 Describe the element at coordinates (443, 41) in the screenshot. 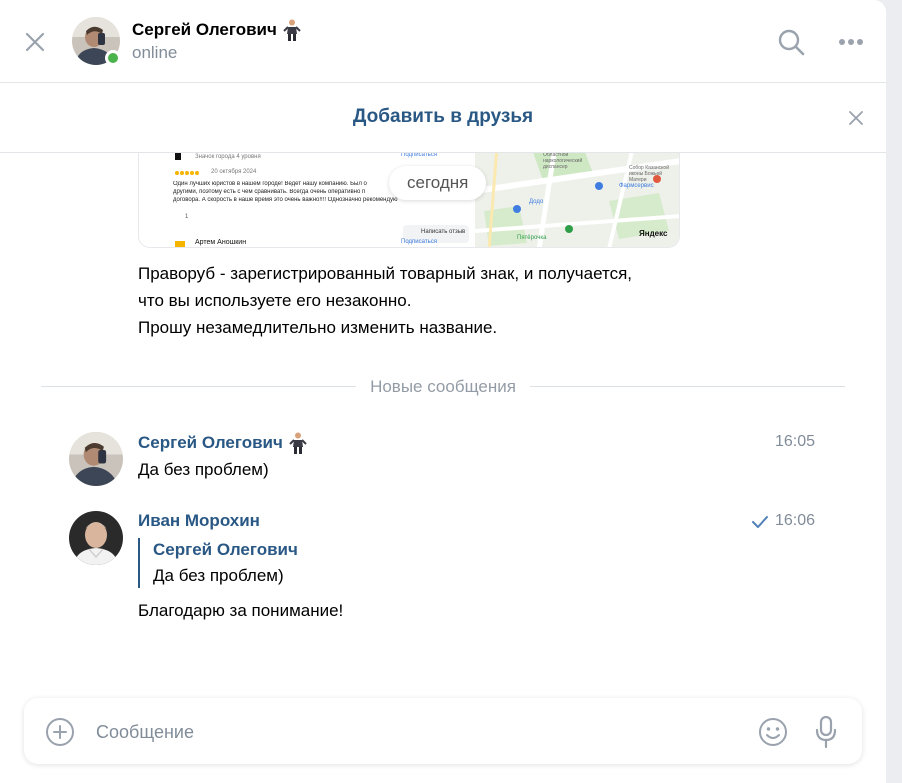

I see `chat-header: Сергей Олегович online` at that location.